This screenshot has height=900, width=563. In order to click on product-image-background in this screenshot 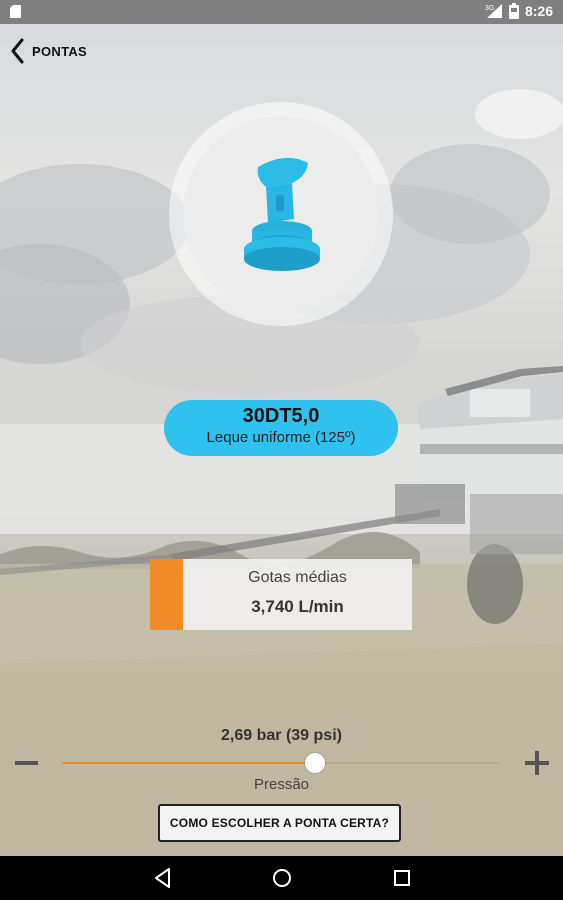, I will do `click(281, 214)`.